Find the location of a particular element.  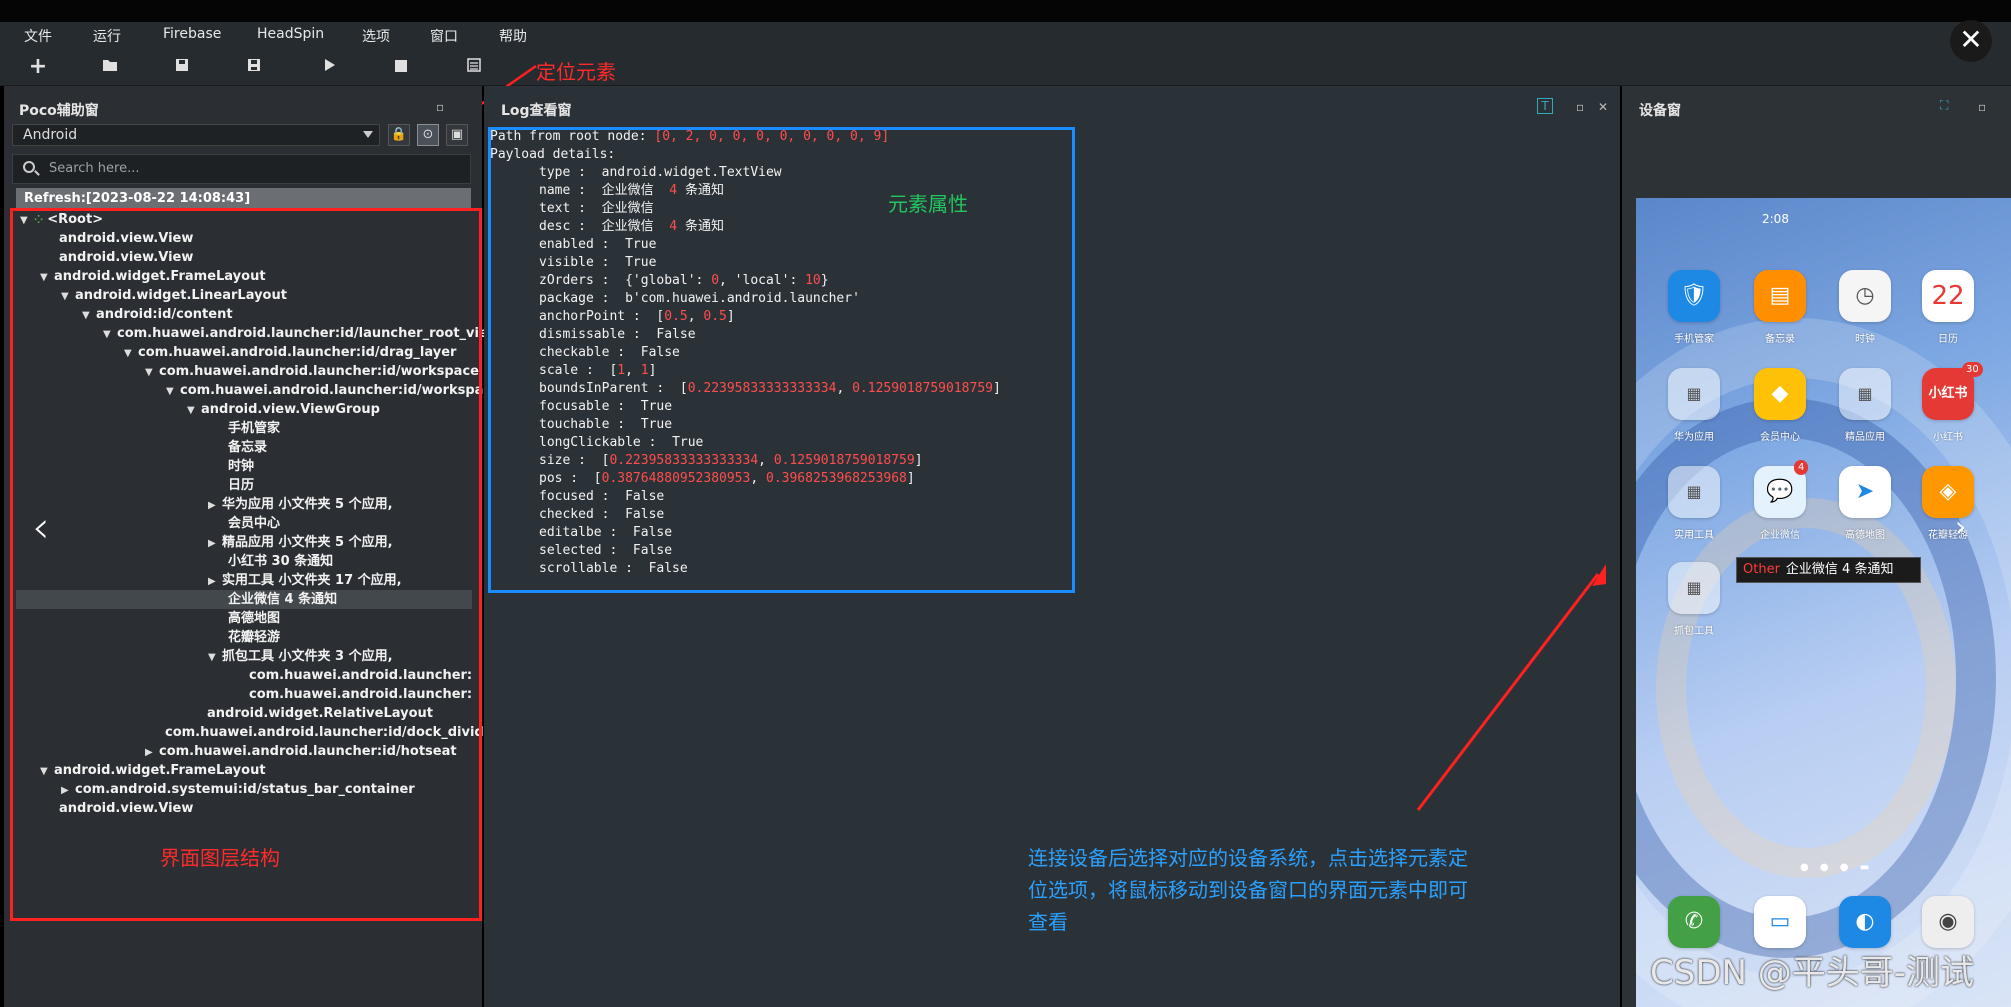

crop-icon: ⛶ is located at coordinates (1944, 105).